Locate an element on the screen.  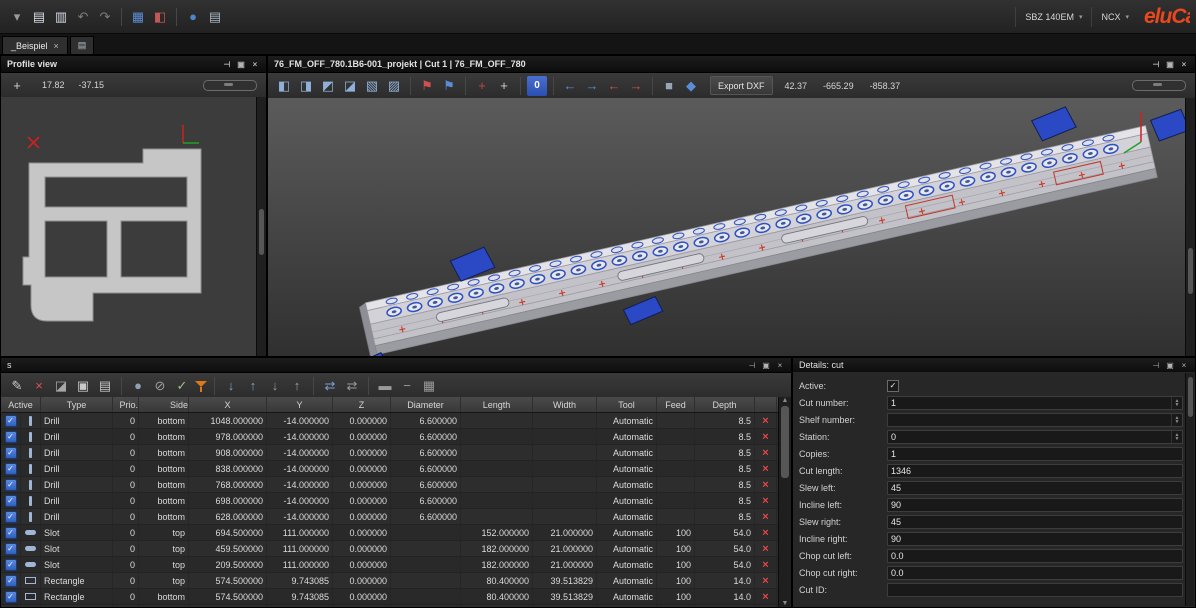
next-cut-icon: → is located at coordinates (636, 86).